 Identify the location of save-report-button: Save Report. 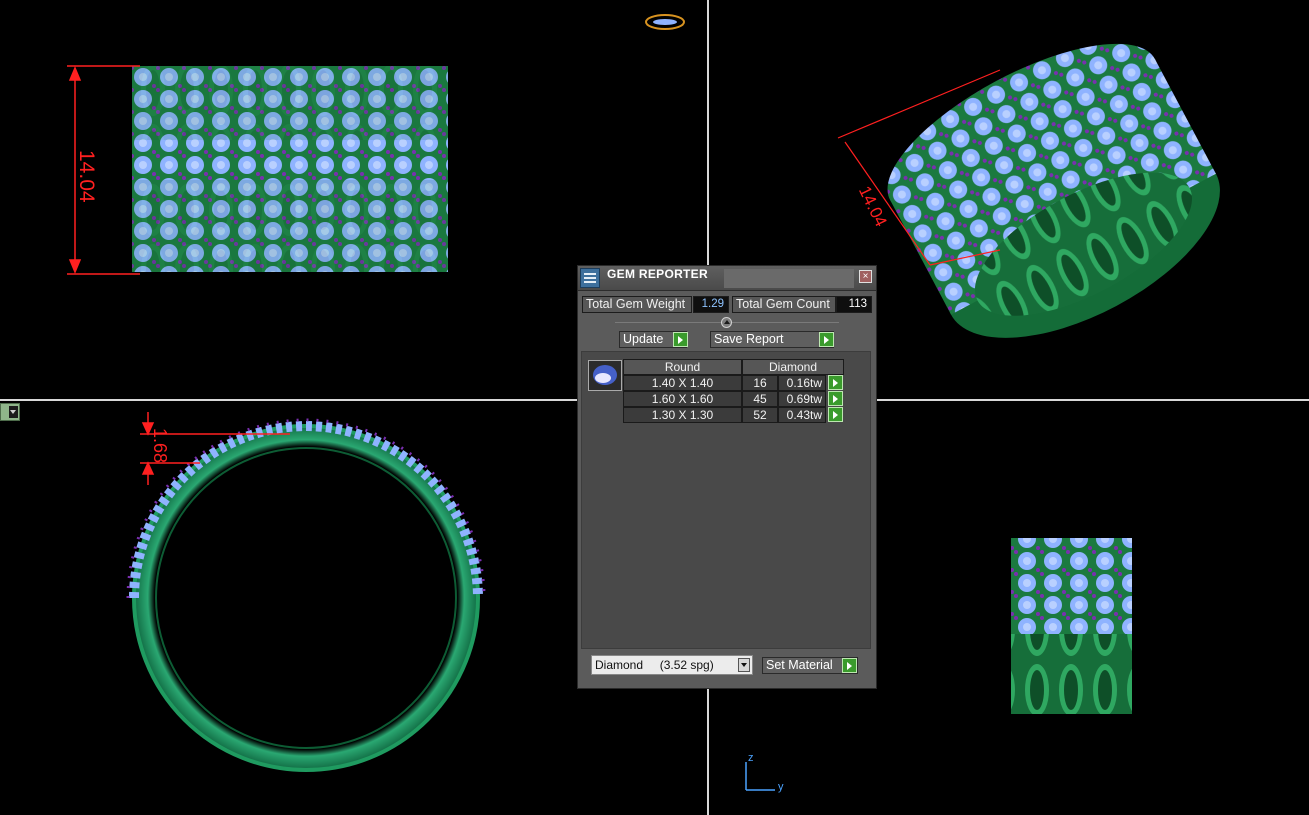
(772, 339).